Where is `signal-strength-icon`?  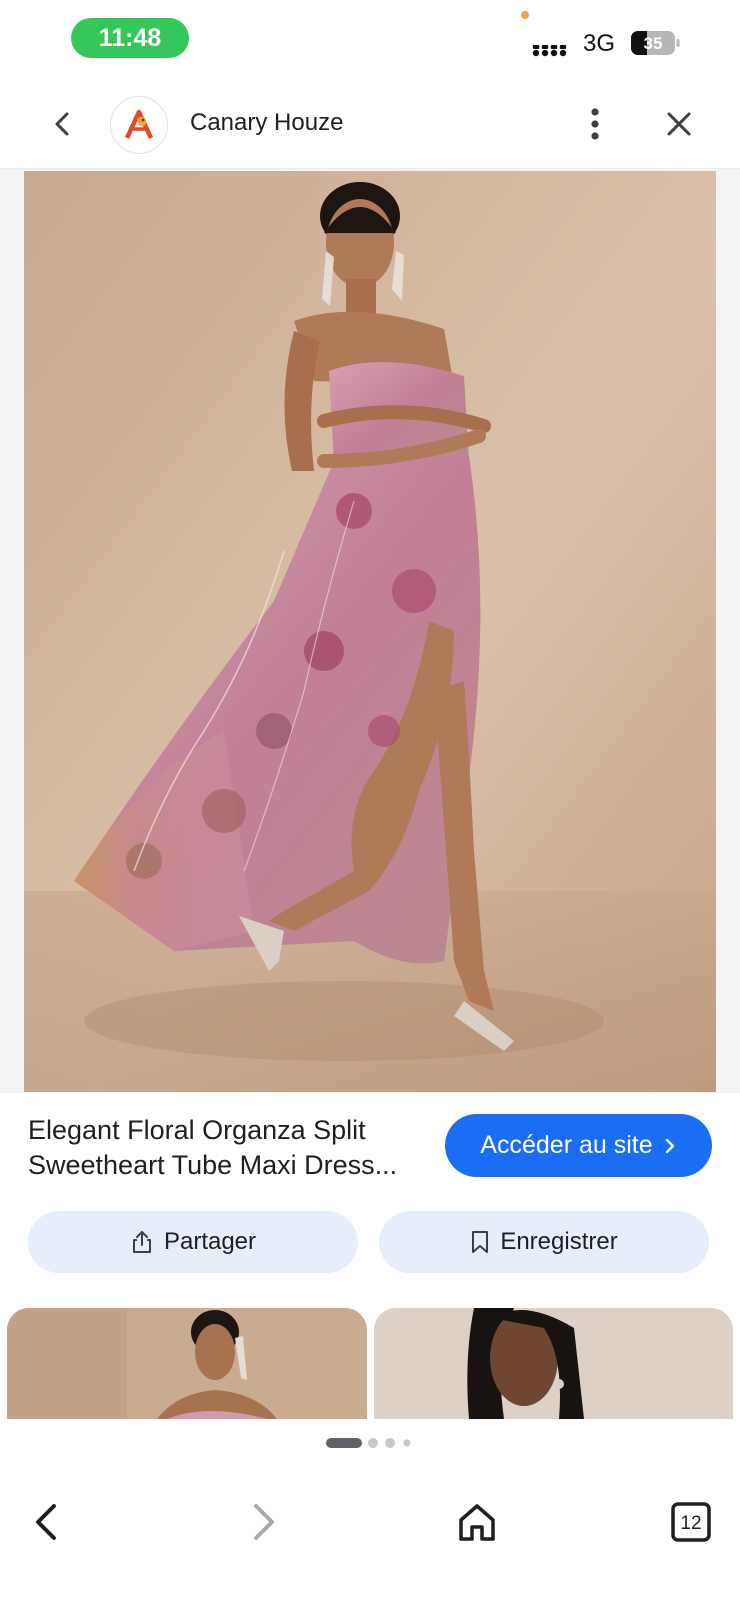 signal-strength-icon is located at coordinates (549, 51).